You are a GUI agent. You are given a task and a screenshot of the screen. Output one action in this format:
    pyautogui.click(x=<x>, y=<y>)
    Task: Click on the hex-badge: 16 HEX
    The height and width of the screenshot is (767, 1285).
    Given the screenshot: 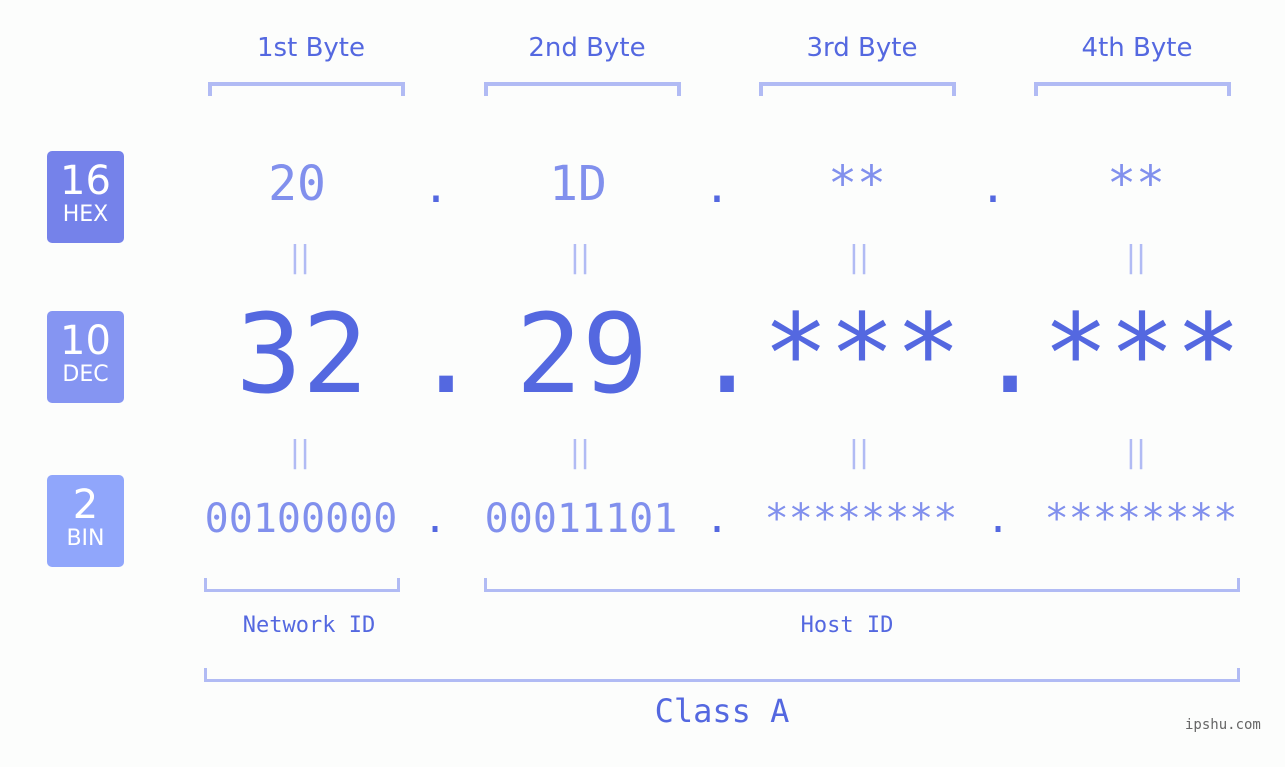 What is the action you would take?
    pyautogui.click(x=85, y=197)
    